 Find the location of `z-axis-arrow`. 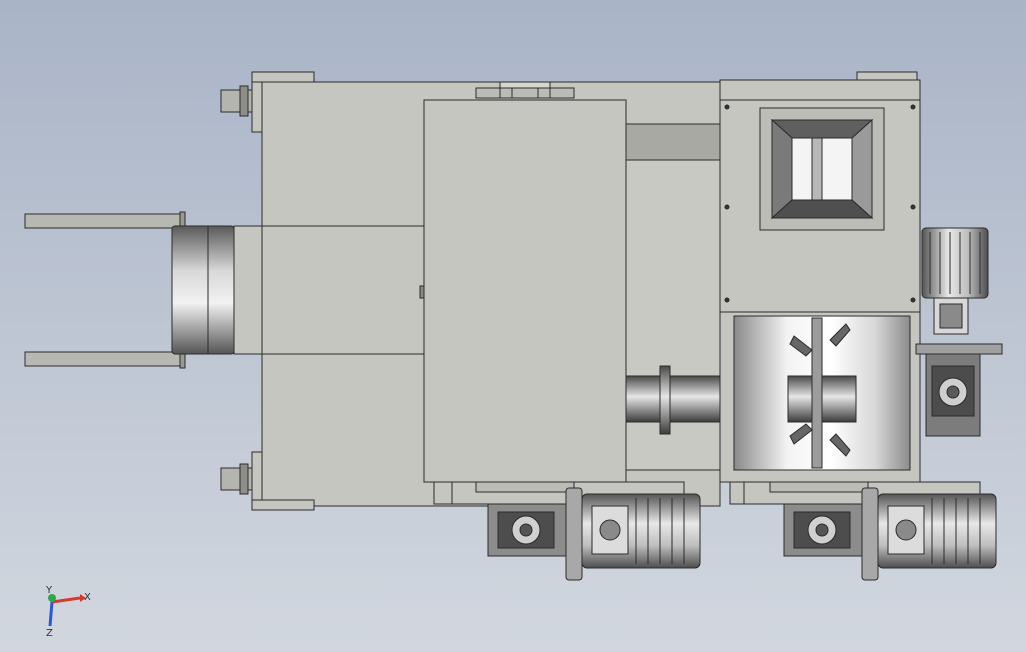

z-axis-arrow is located at coordinates (51, 614).